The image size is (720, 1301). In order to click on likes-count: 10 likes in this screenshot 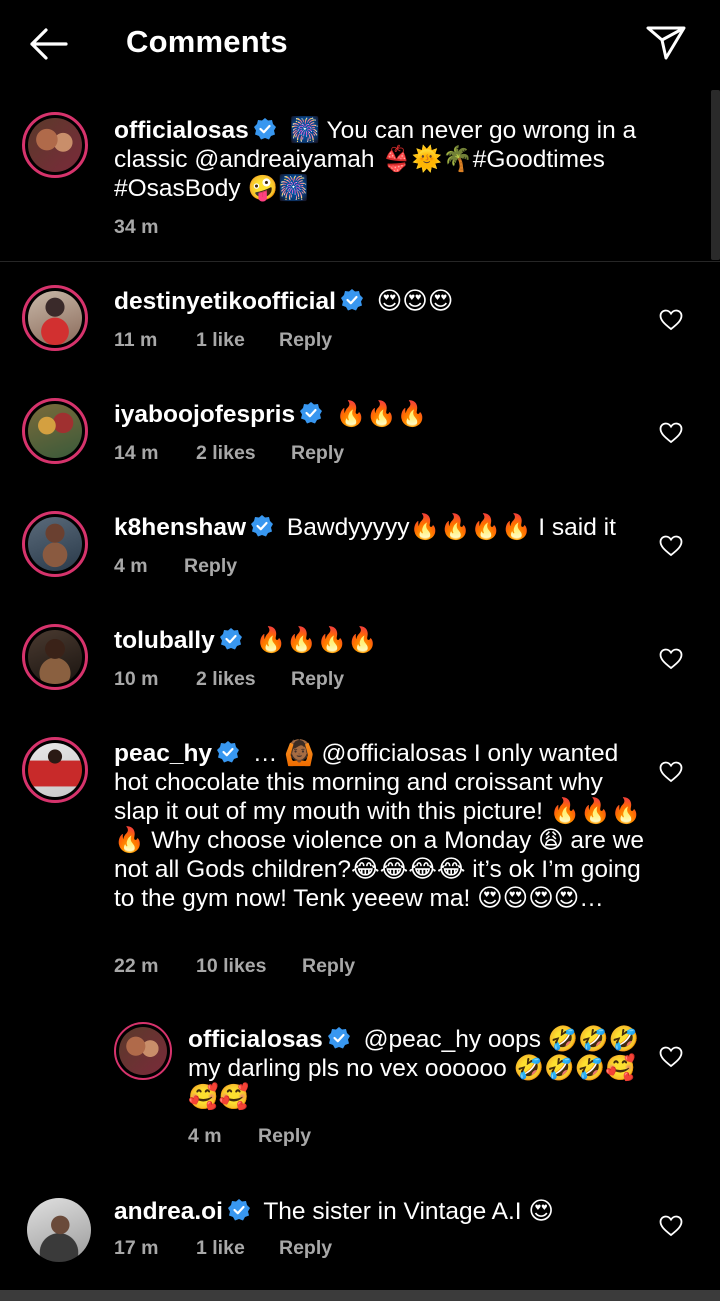, I will do `click(249, 966)`.